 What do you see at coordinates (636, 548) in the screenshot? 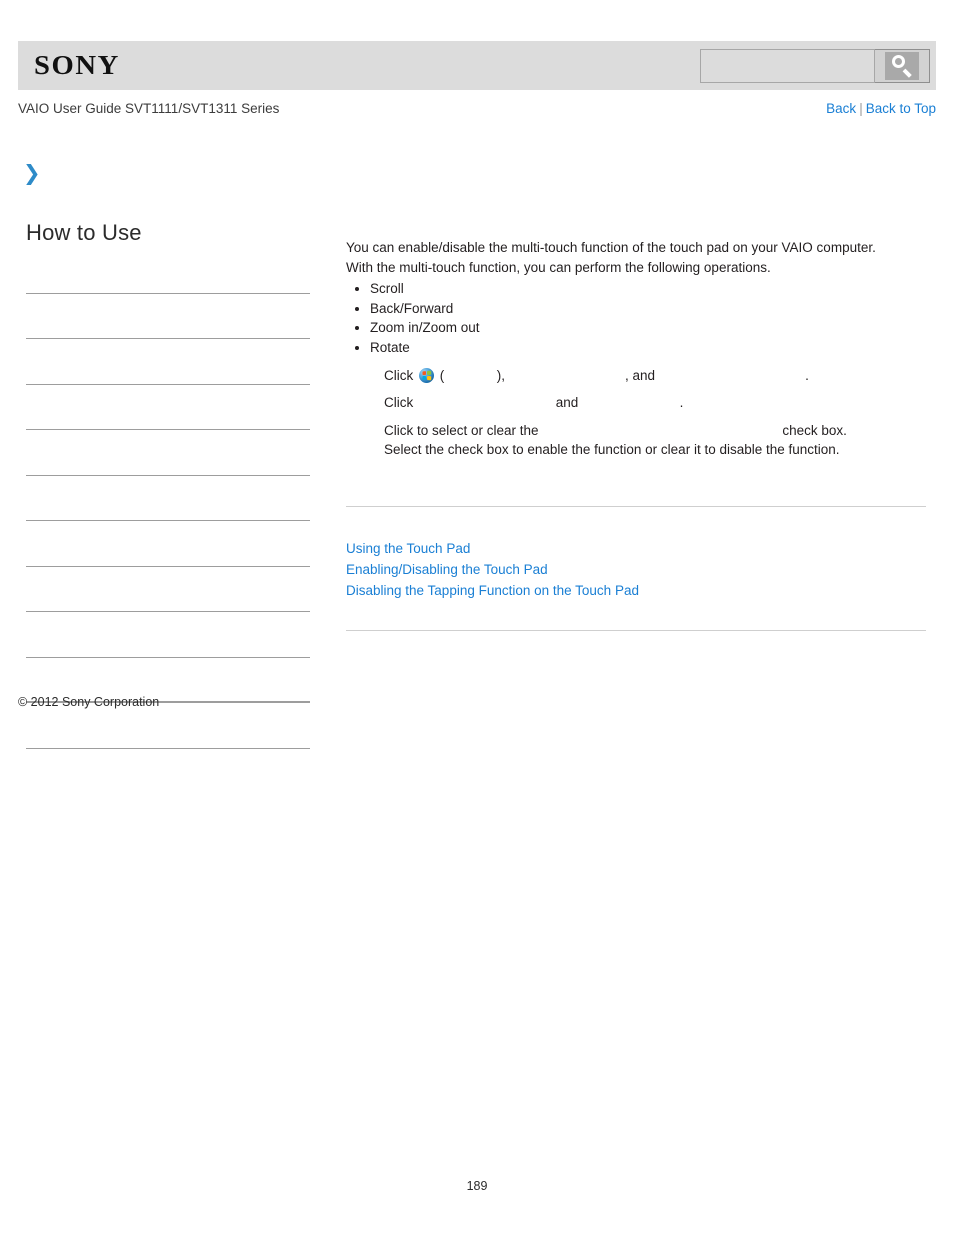
I see `related-link-item: Using the Touch Pad` at bounding box center [636, 548].